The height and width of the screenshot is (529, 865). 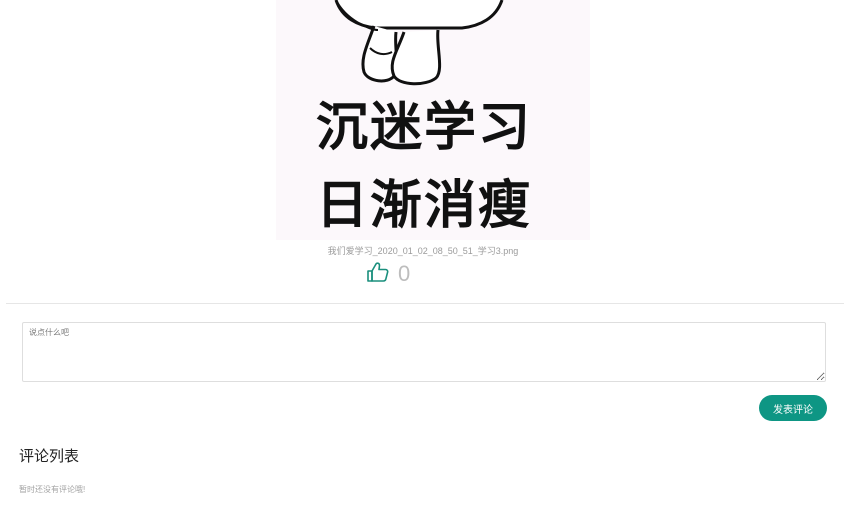 I want to click on image-text-line-1: 沉迷学习, so click(x=423, y=128).